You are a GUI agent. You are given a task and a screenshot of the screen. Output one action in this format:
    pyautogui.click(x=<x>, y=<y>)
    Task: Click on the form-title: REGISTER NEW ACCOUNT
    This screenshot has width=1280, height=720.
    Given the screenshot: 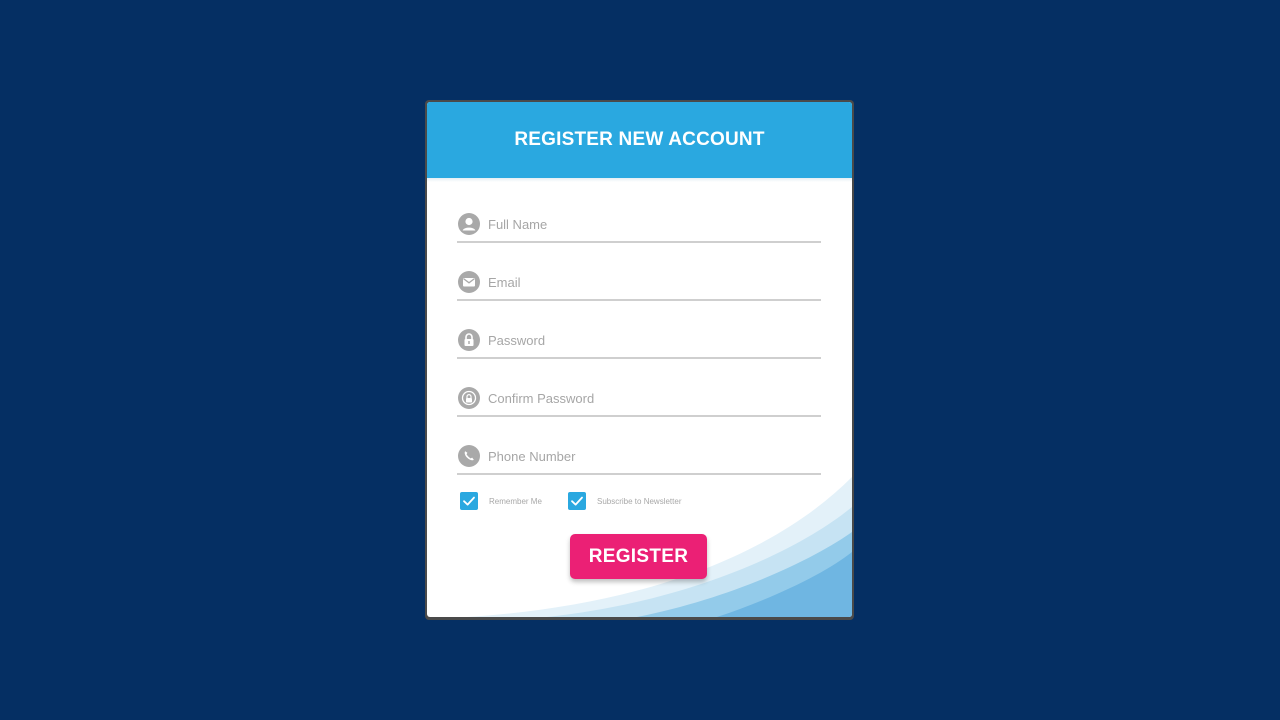 What is the action you would take?
    pyautogui.click(x=639, y=139)
    